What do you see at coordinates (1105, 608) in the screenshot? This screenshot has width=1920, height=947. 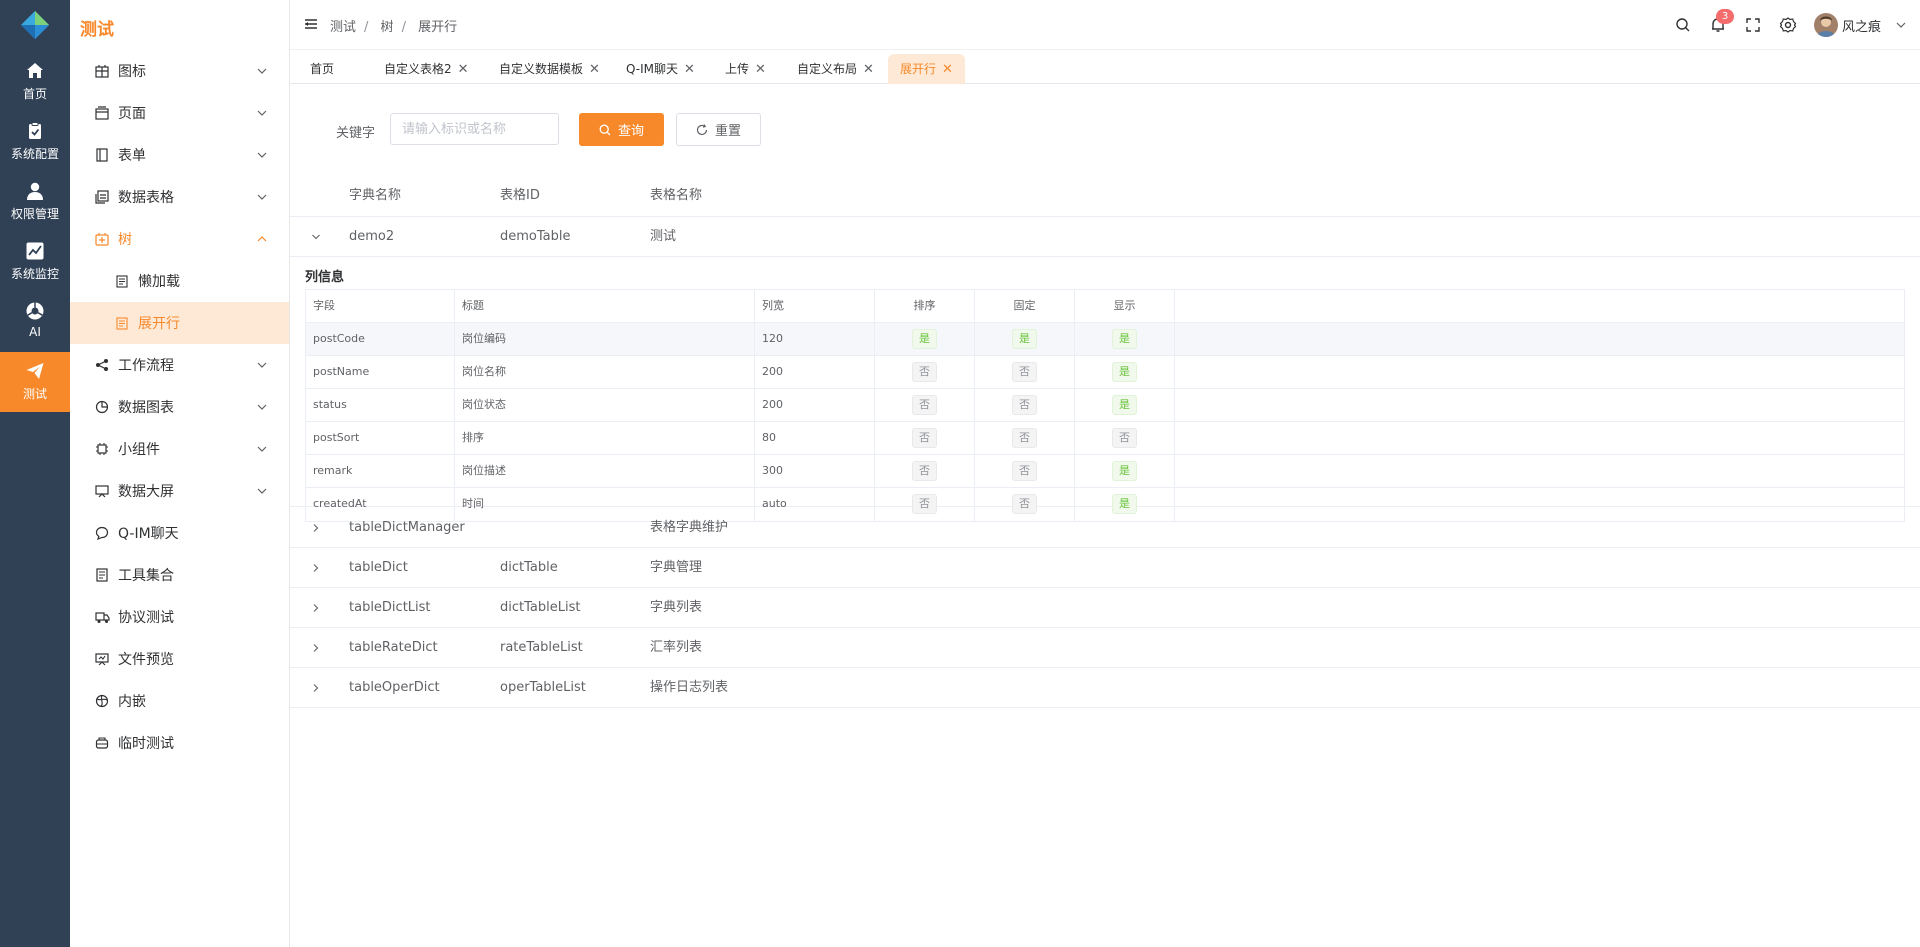 I see `table-row: tableDictList dictTableList 字典列表` at bounding box center [1105, 608].